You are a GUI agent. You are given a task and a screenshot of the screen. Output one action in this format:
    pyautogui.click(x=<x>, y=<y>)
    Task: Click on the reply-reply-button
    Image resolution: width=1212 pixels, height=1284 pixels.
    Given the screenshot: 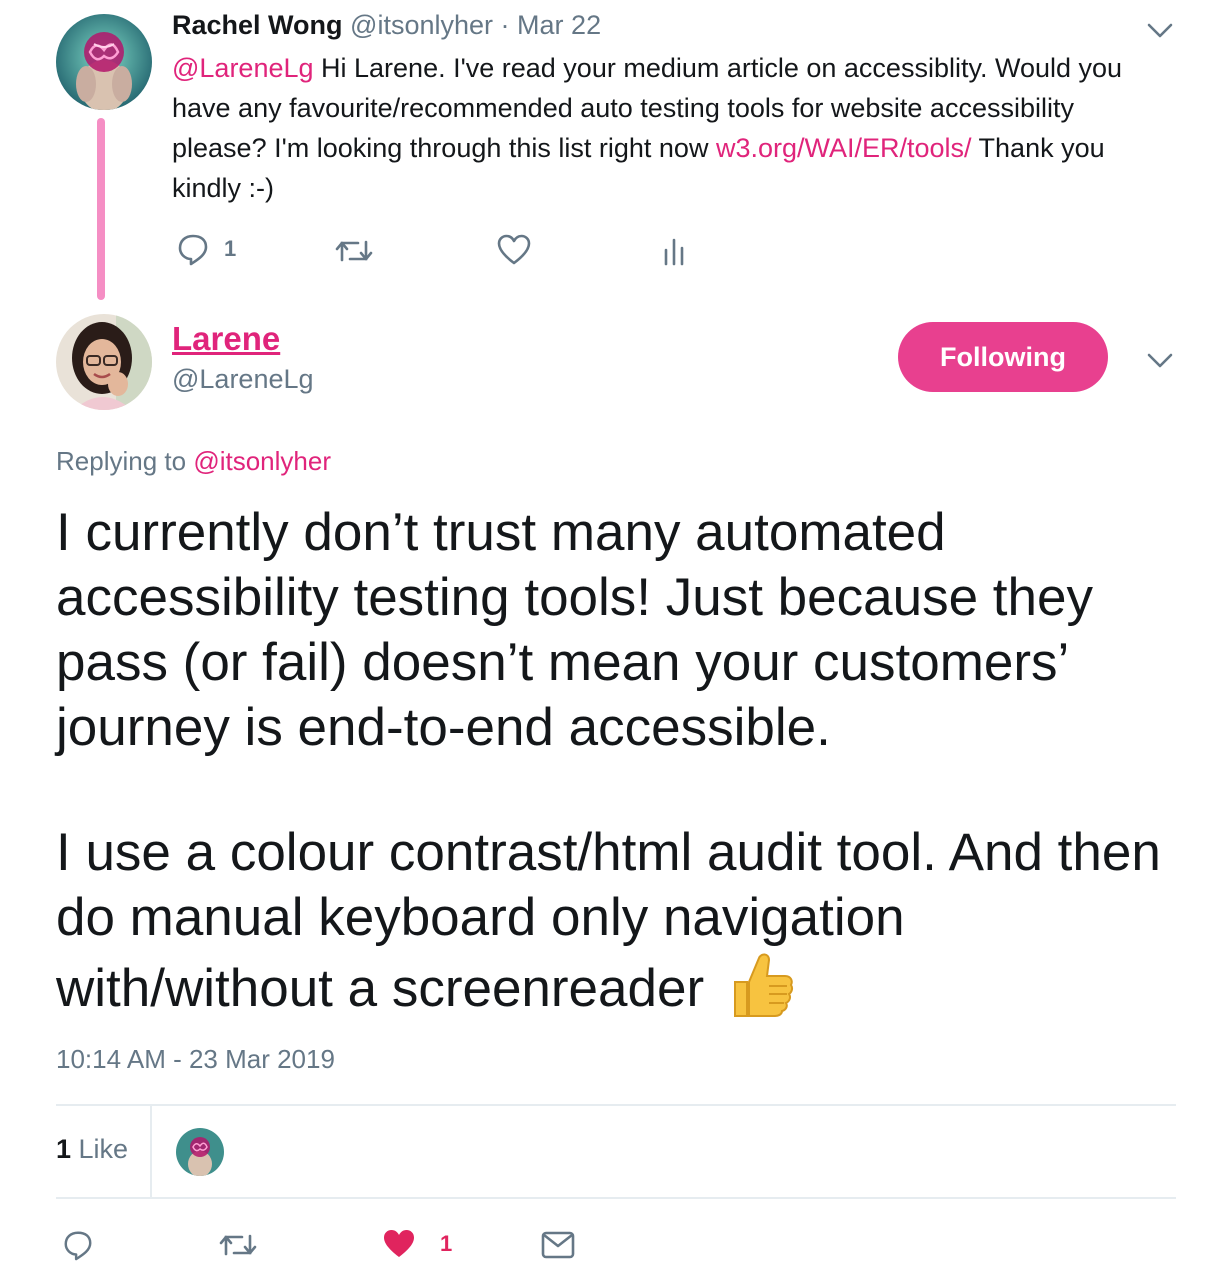 What is the action you would take?
    pyautogui.click(x=78, y=1247)
    